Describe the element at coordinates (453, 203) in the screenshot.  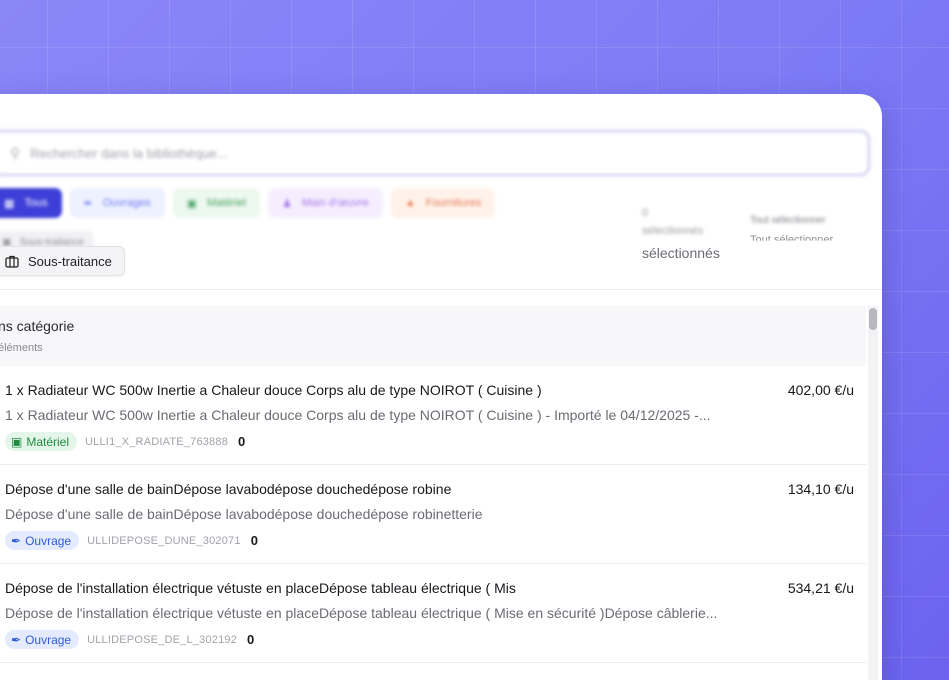
I see `filter-label: Fournitures` at that location.